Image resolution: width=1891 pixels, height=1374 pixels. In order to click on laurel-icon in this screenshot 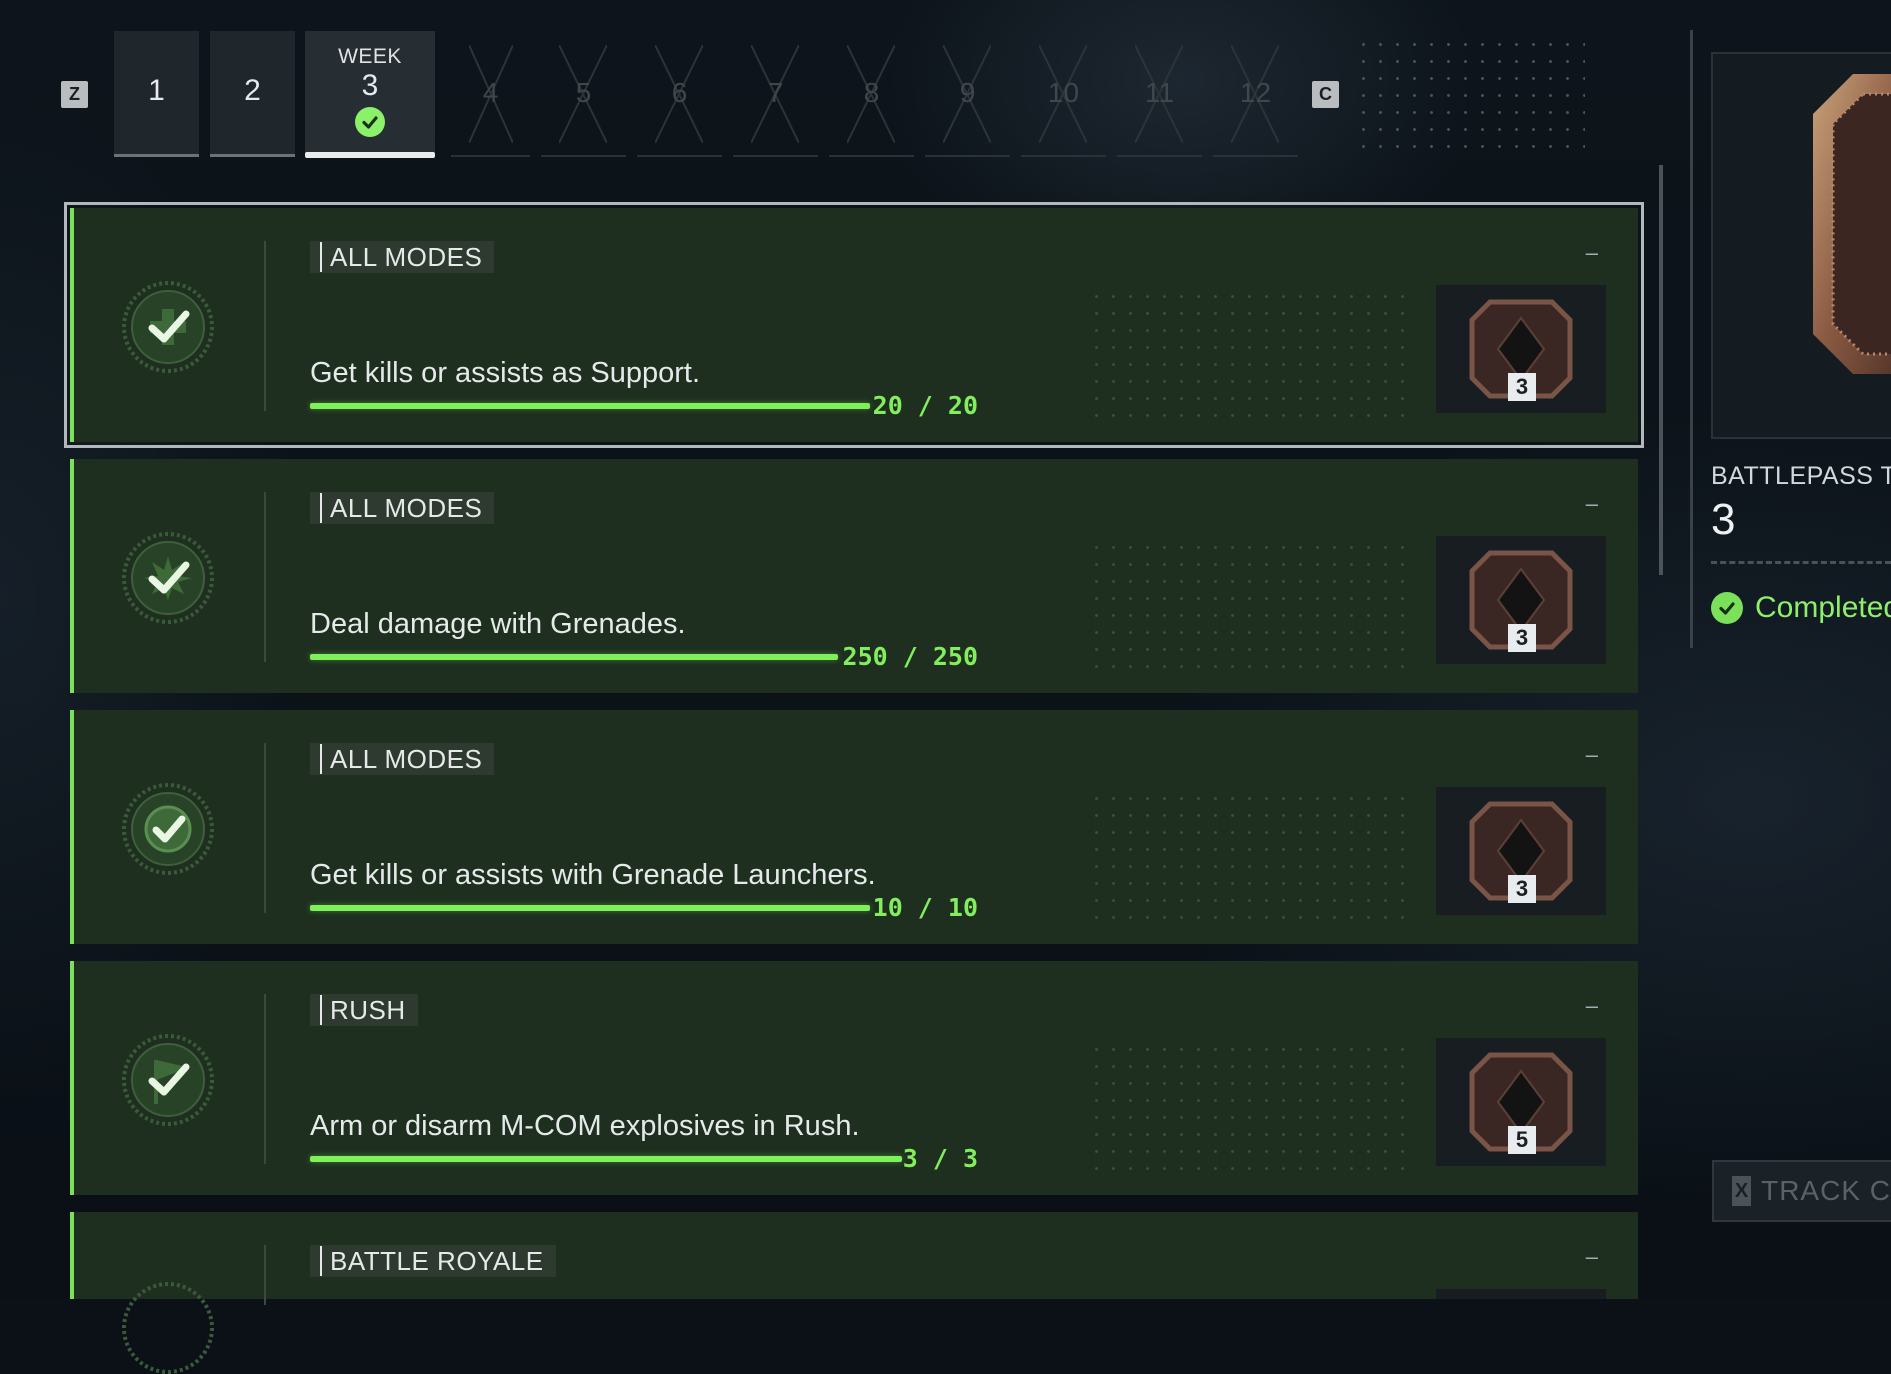, I will do `click(168, 1328)`.